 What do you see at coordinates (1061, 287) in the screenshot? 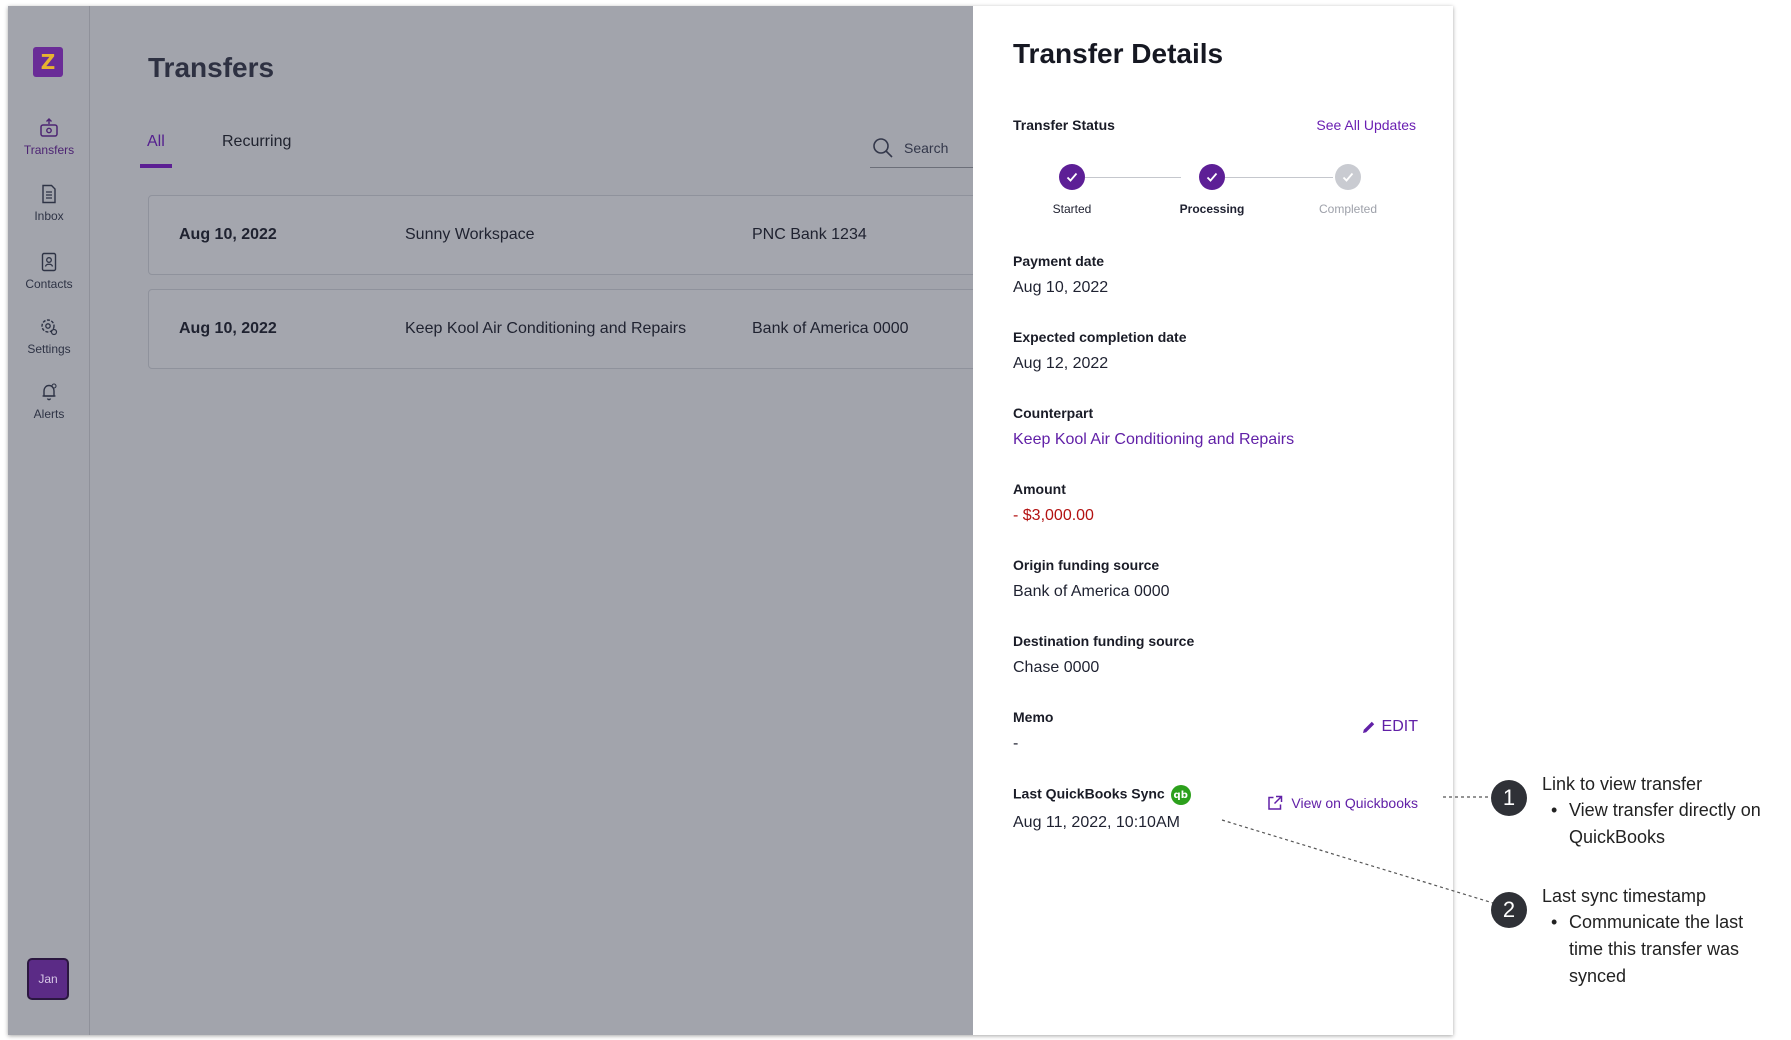
I see `payment-date-value: Aug 10, 2022` at bounding box center [1061, 287].